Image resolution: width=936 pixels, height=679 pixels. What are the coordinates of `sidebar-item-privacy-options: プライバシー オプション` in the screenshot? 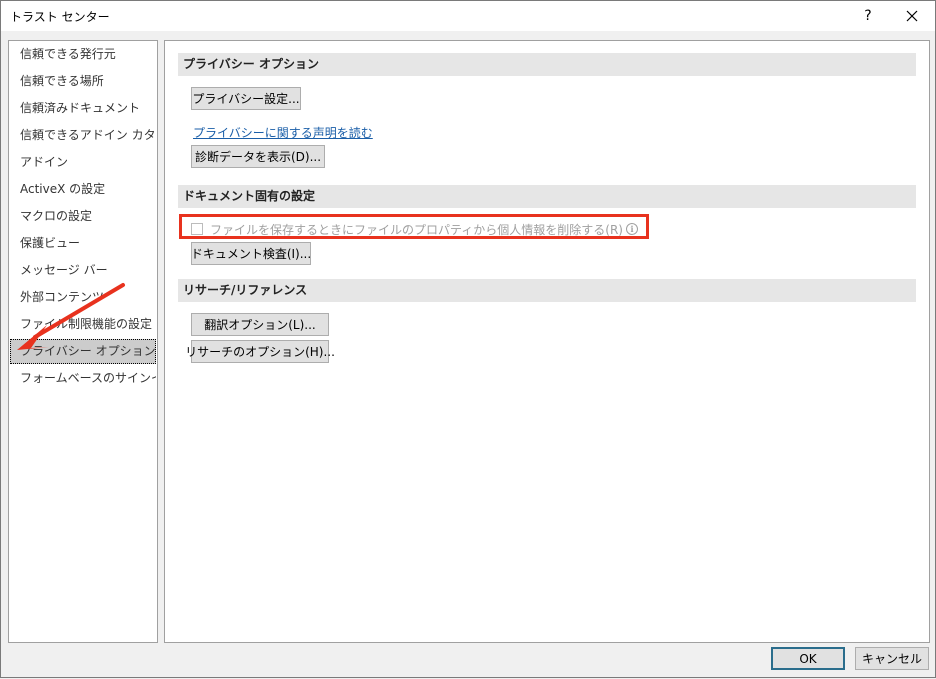 It's located at (83, 351).